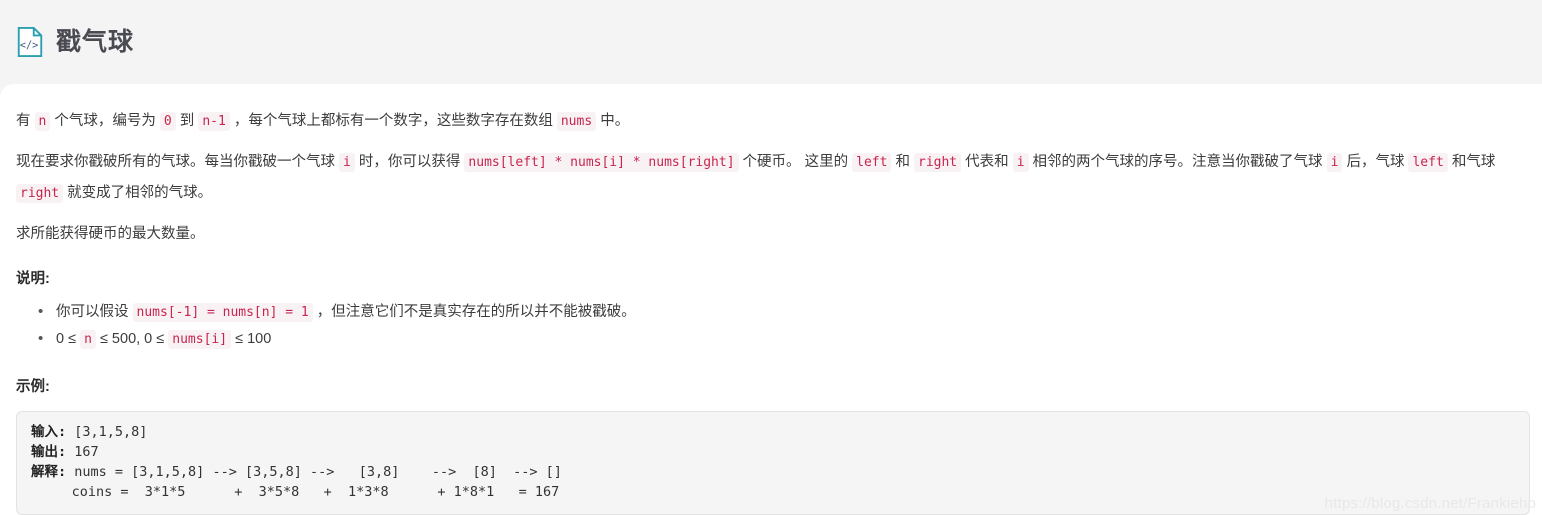 The width and height of the screenshot is (1542, 515). What do you see at coordinates (200, 339) in the screenshot?
I see `inline-code: nums[i]` at bounding box center [200, 339].